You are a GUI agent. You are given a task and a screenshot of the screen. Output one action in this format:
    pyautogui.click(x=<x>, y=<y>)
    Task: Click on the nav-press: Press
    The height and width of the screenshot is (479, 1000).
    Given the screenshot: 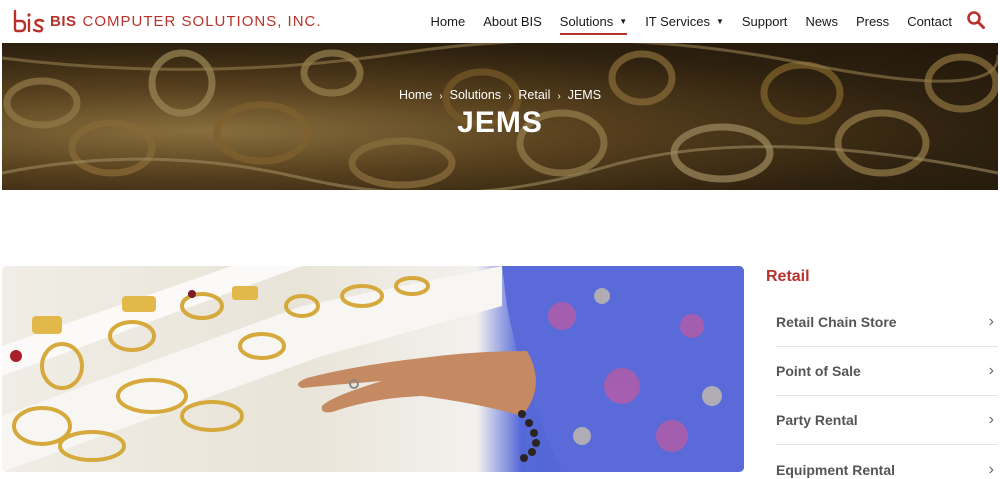 What is the action you would take?
    pyautogui.click(x=872, y=21)
    